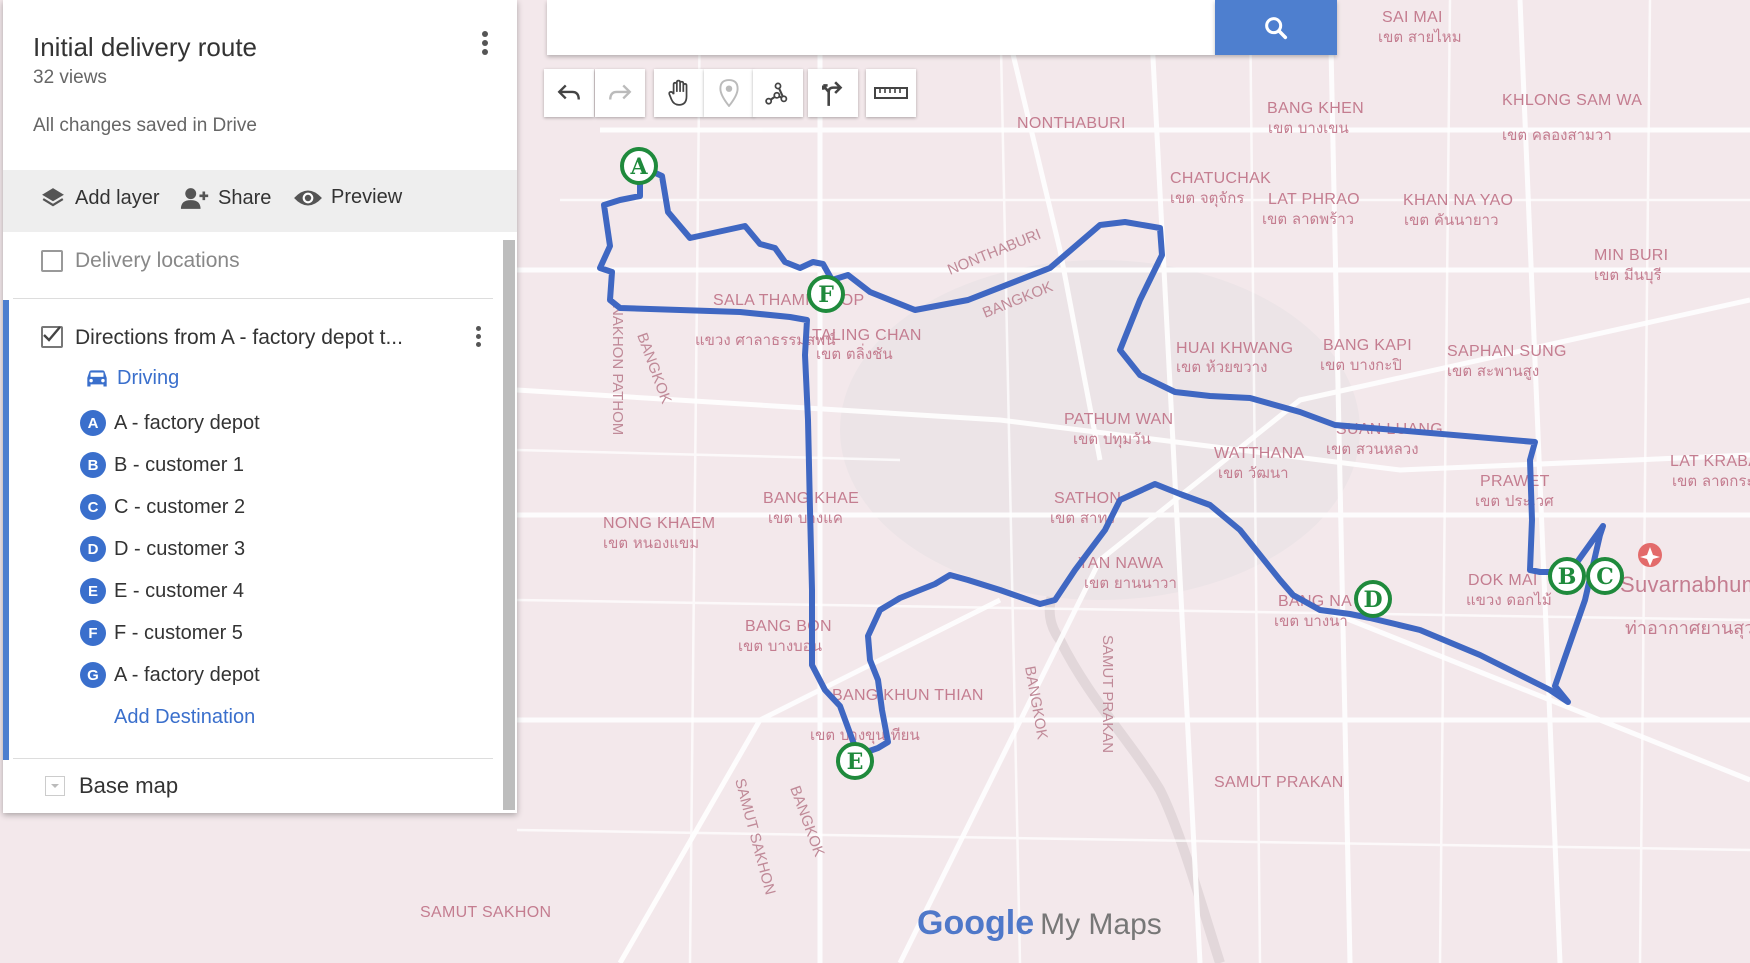 The height and width of the screenshot is (963, 1750). I want to click on add-marker-button, so click(729, 93).